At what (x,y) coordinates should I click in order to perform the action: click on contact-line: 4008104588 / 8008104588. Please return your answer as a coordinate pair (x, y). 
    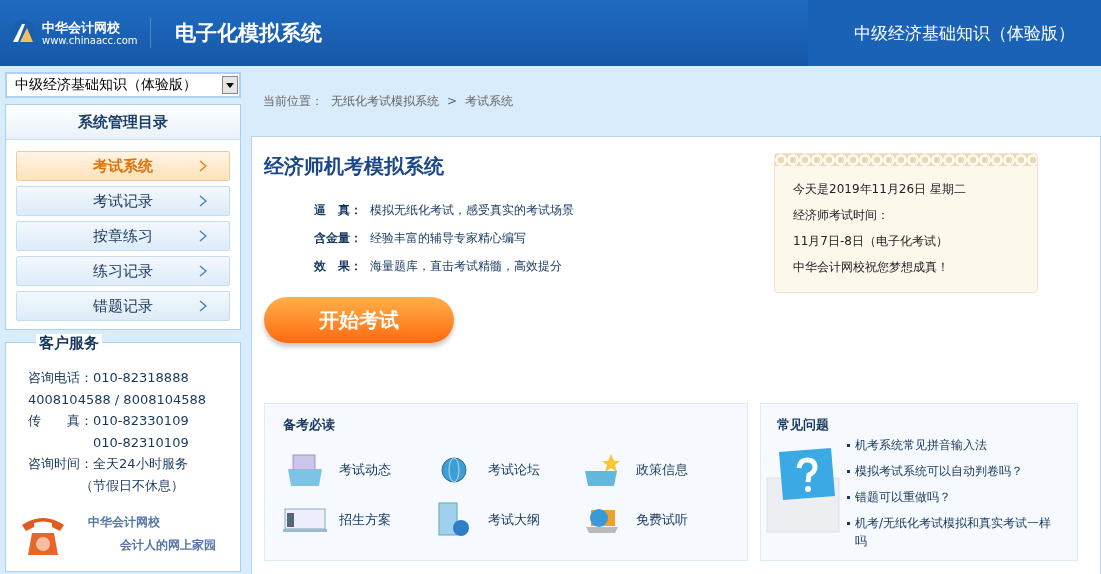
    Looking at the image, I should click on (118, 399).